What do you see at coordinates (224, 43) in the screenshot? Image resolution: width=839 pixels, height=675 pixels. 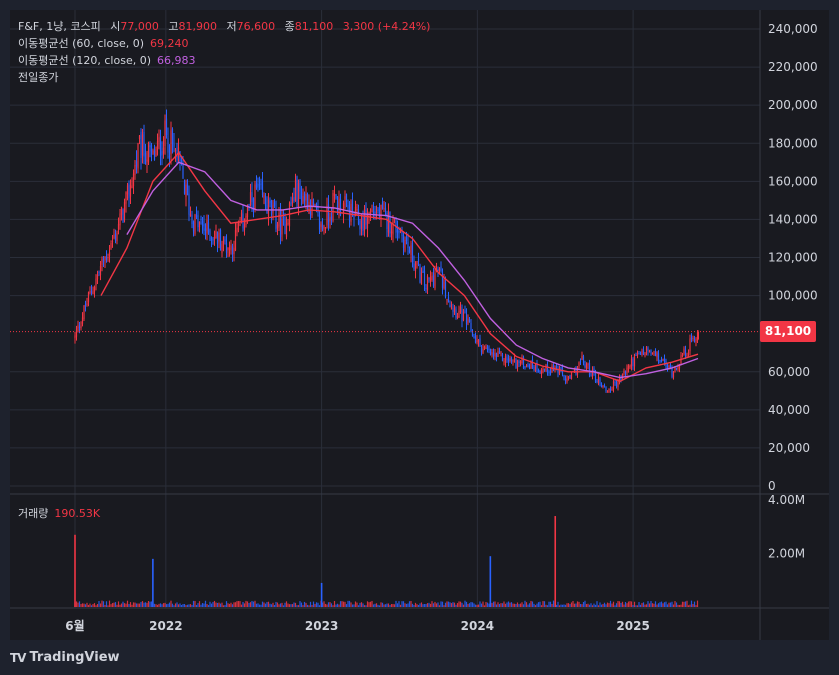 I see `legend-ma60-row: 이동평균선 (60, close, 0) 69,240` at bounding box center [224, 43].